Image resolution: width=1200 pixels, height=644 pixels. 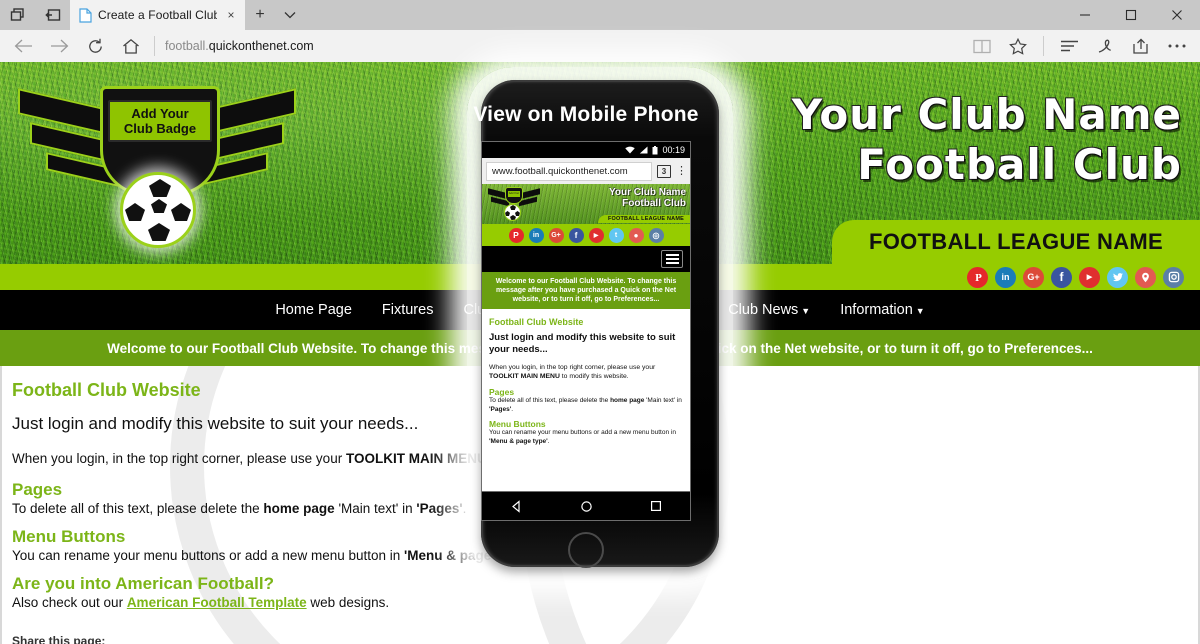 What do you see at coordinates (656, 235) in the screenshot?
I see `instagram-icon: ◎` at bounding box center [656, 235].